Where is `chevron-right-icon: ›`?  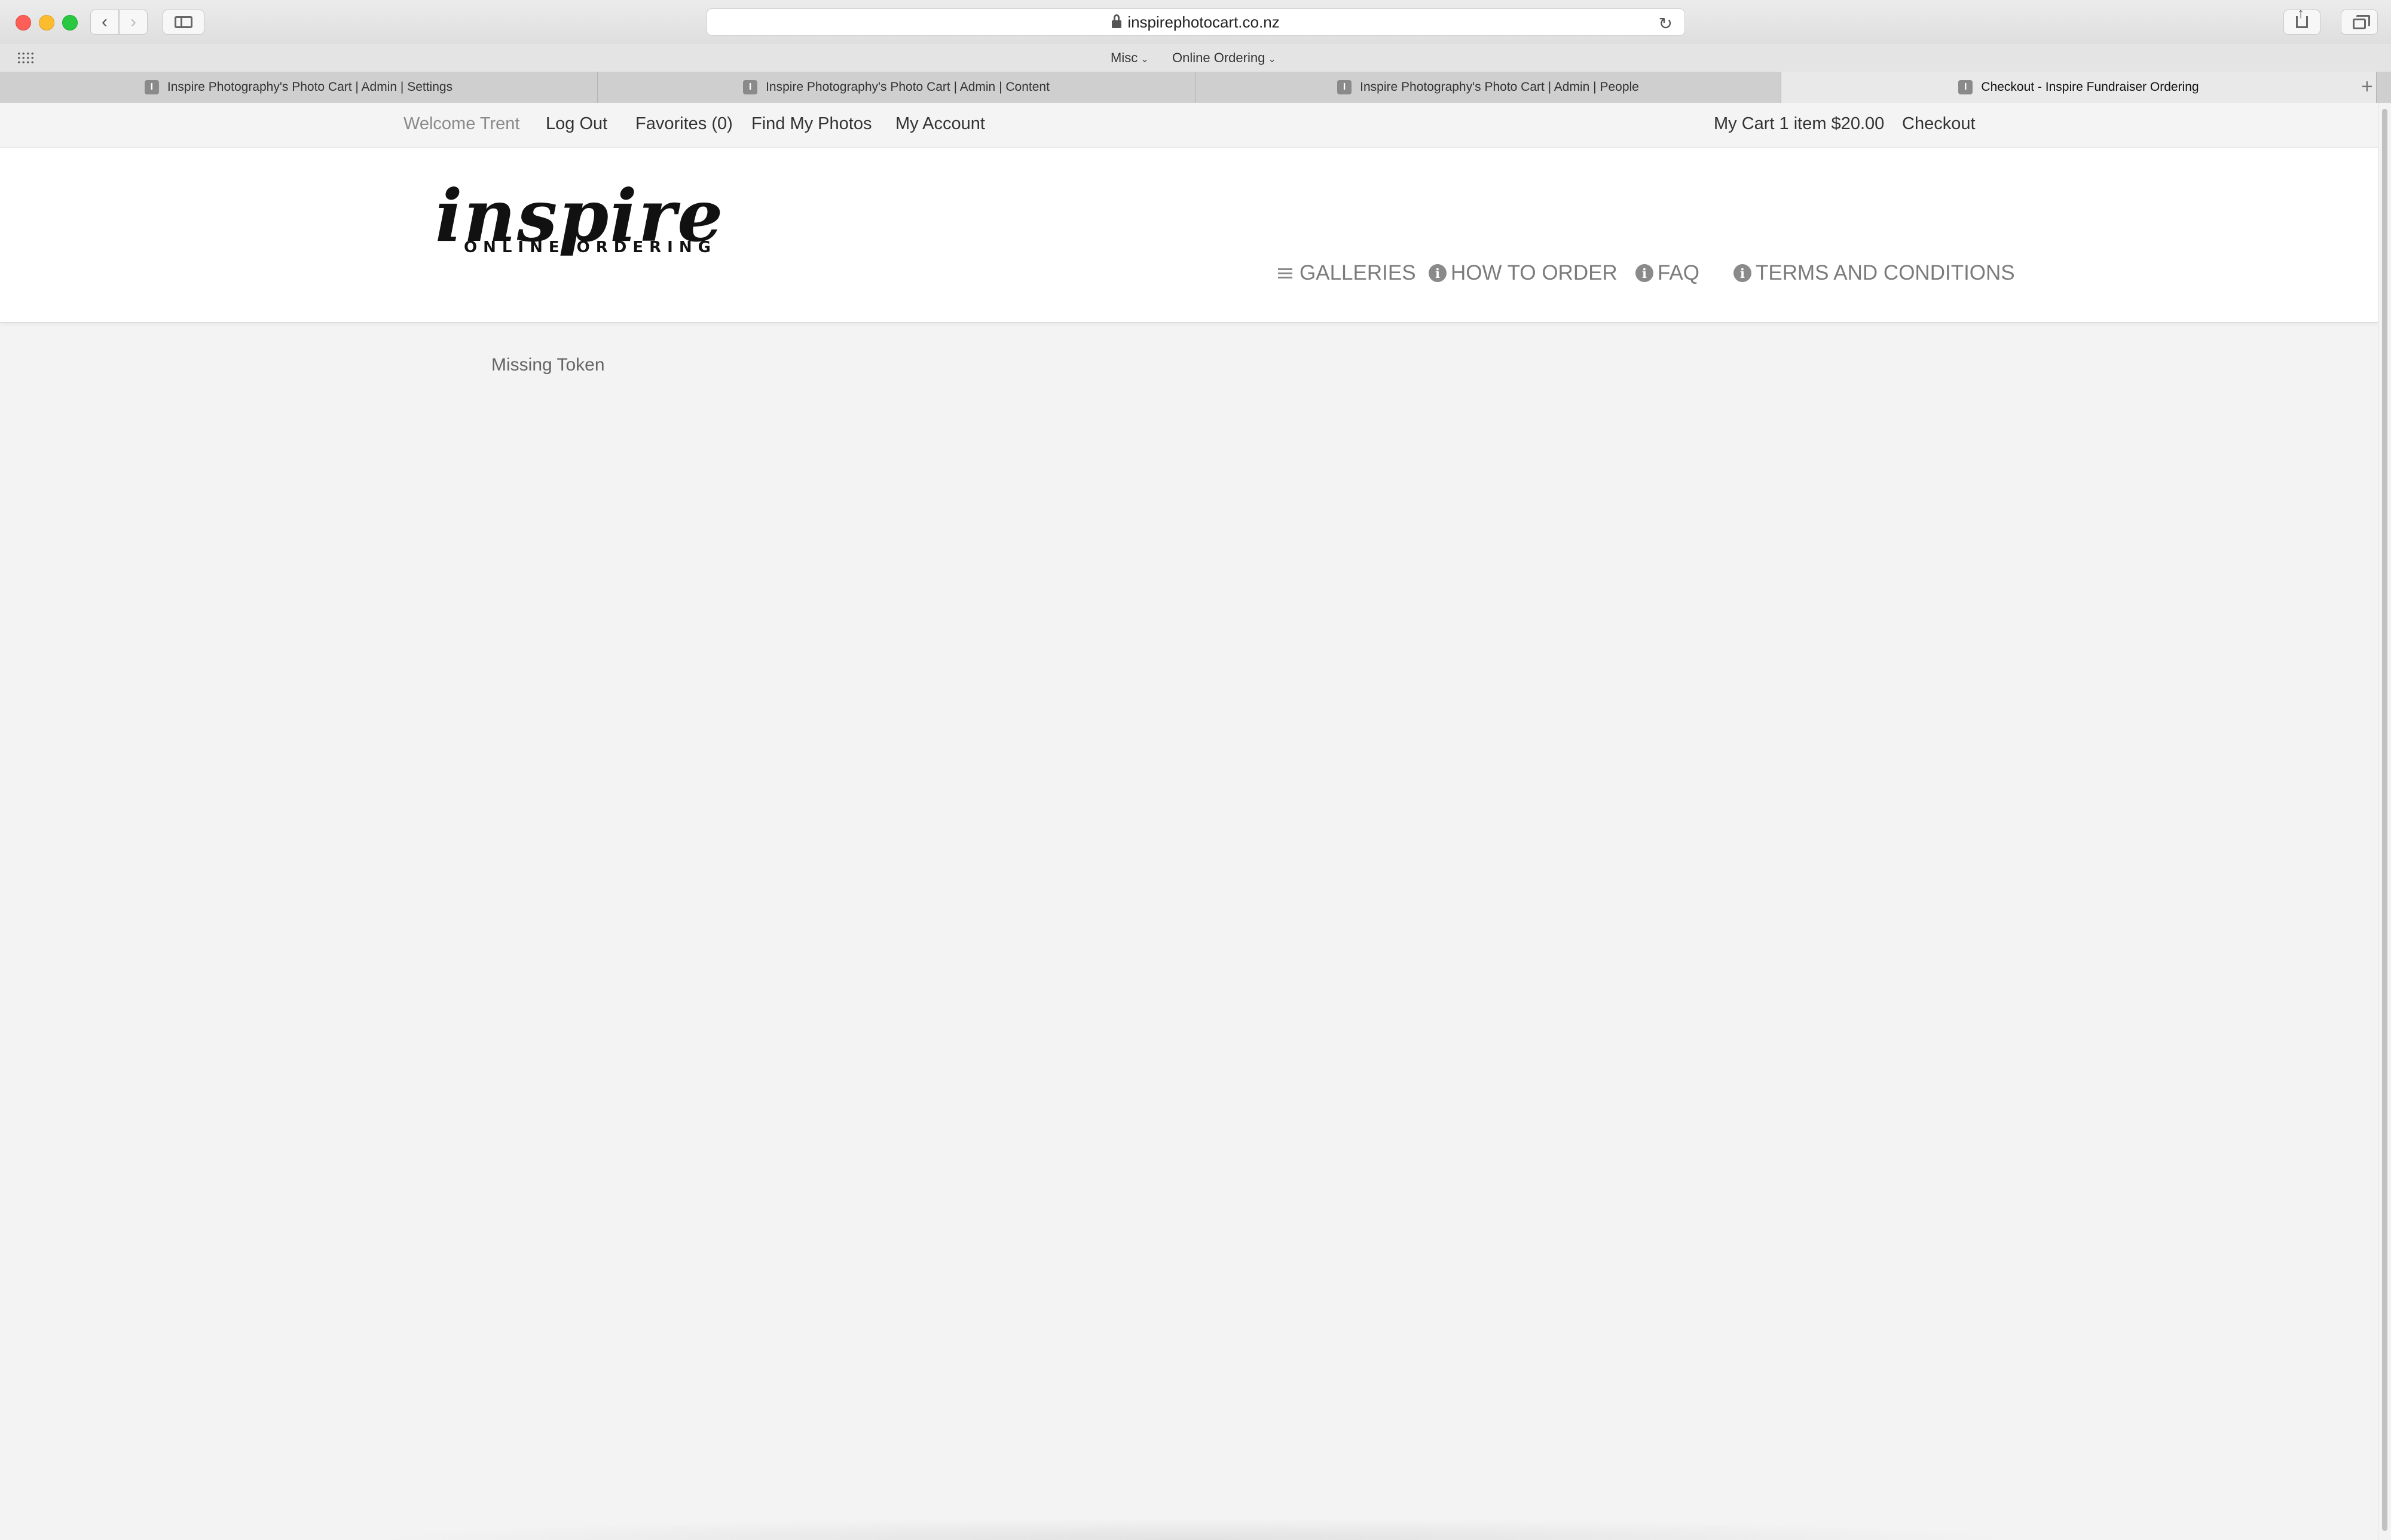 chevron-right-icon: › is located at coordinates (133, 22).